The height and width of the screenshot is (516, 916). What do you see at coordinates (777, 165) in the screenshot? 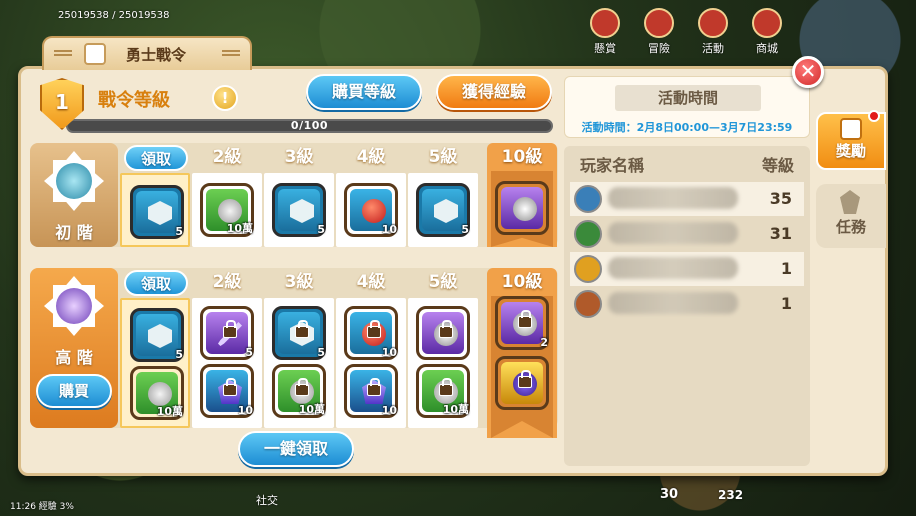
I see `ranking-col-level: 等級` at bounding box center [777, 165].